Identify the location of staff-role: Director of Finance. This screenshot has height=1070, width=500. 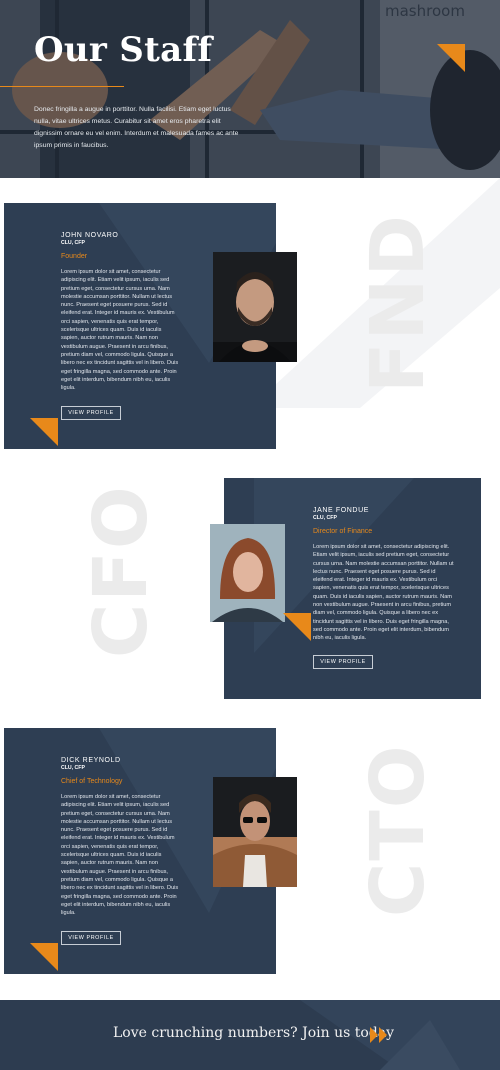
(343, 531).